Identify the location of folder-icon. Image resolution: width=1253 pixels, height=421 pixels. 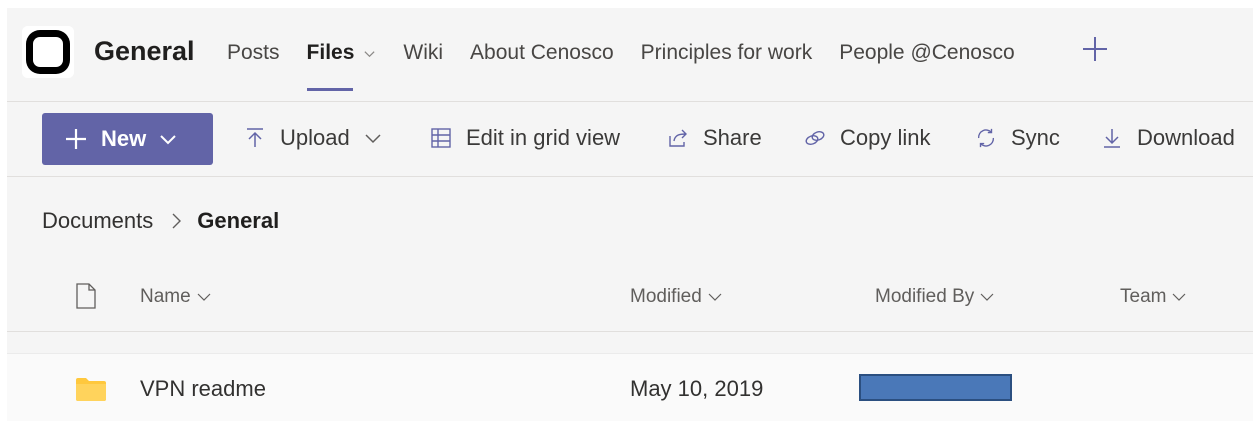
(91, 389).